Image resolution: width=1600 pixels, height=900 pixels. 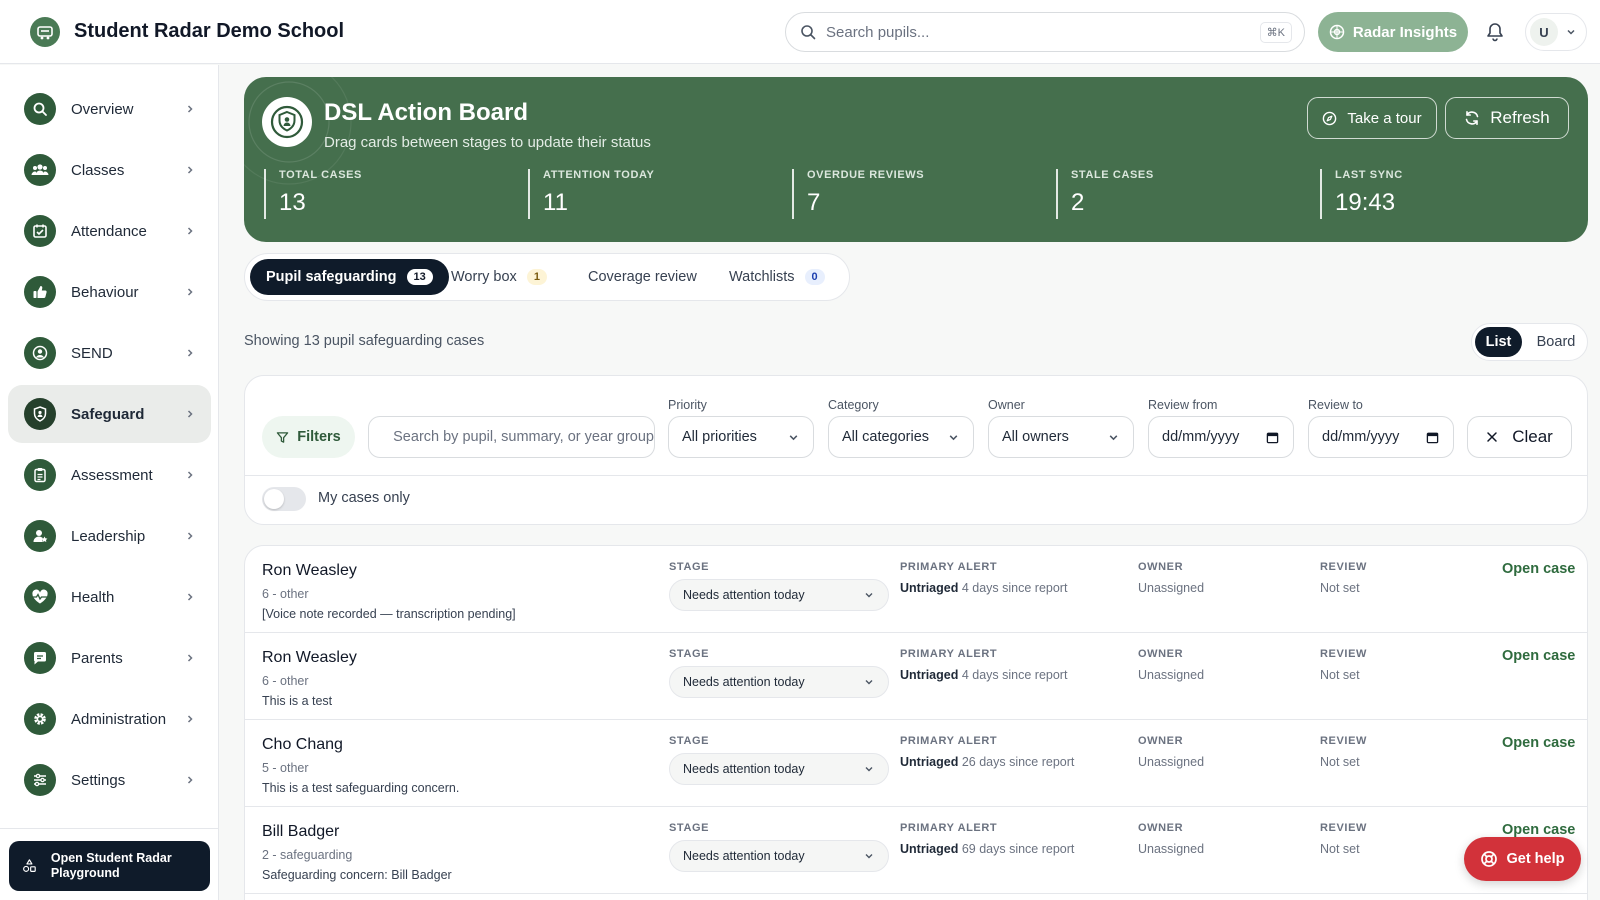 I want to click on primary-alert: Untriaged 26 days since report, so click(x=987, y=762).